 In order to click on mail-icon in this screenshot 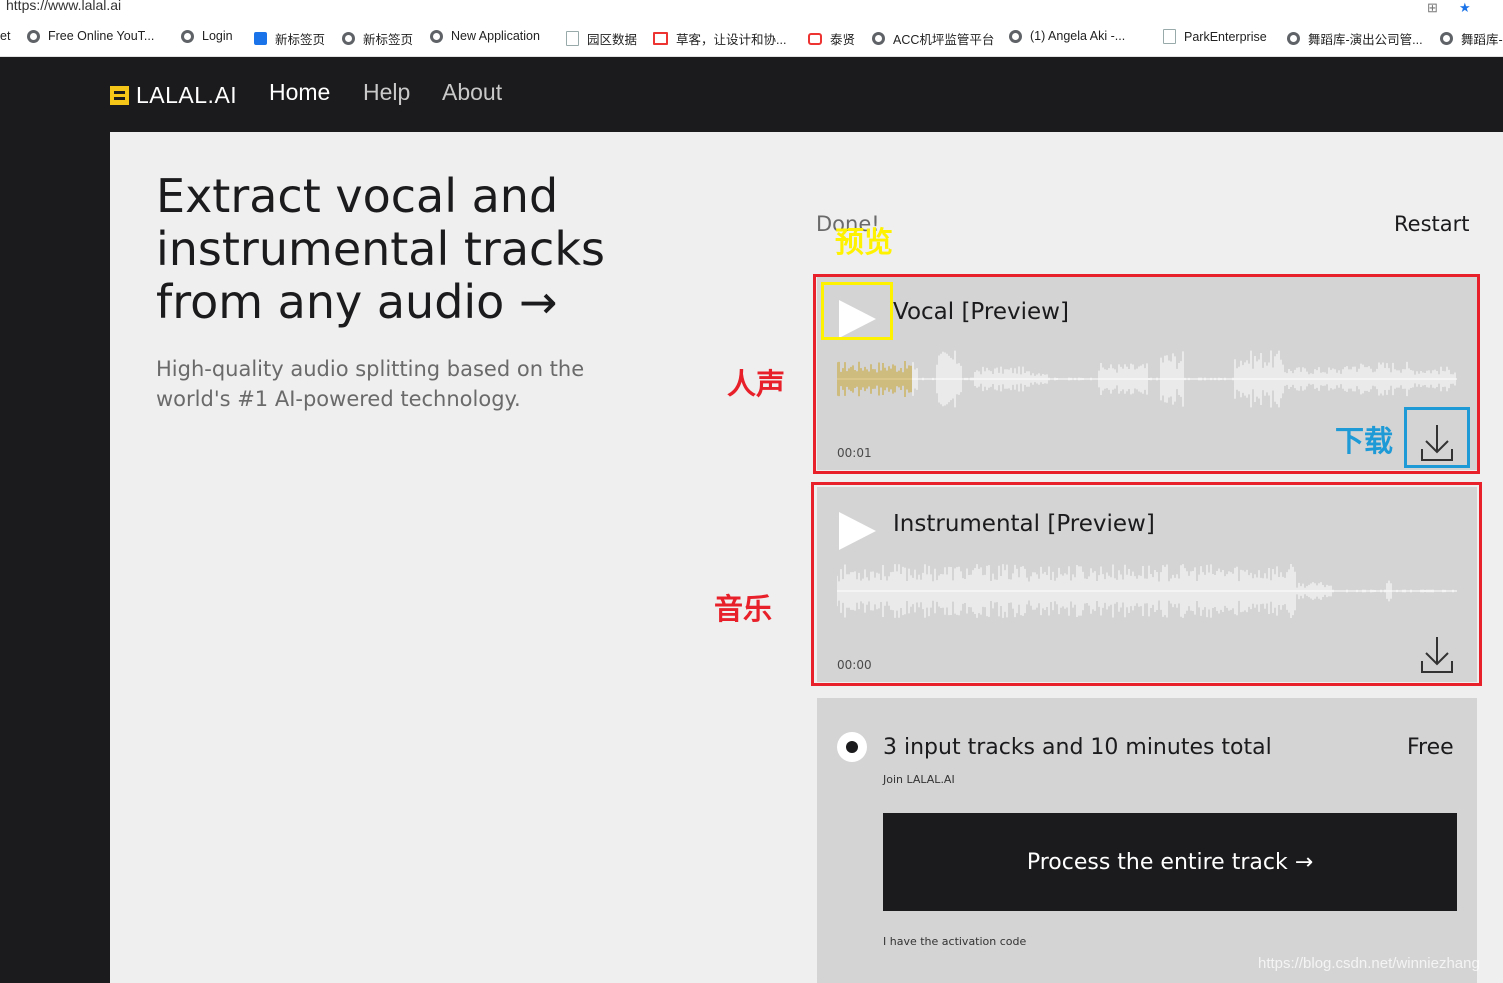, I will do `click(660, 38)`.